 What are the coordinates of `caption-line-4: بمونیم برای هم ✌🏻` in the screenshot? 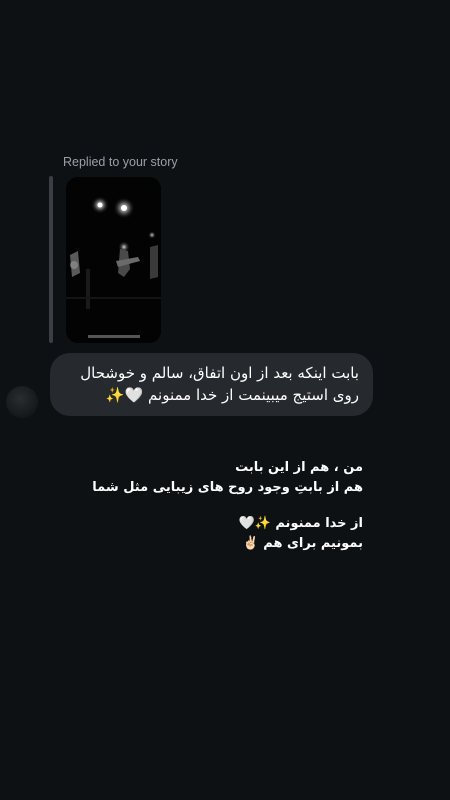 It's located at (302, 543).